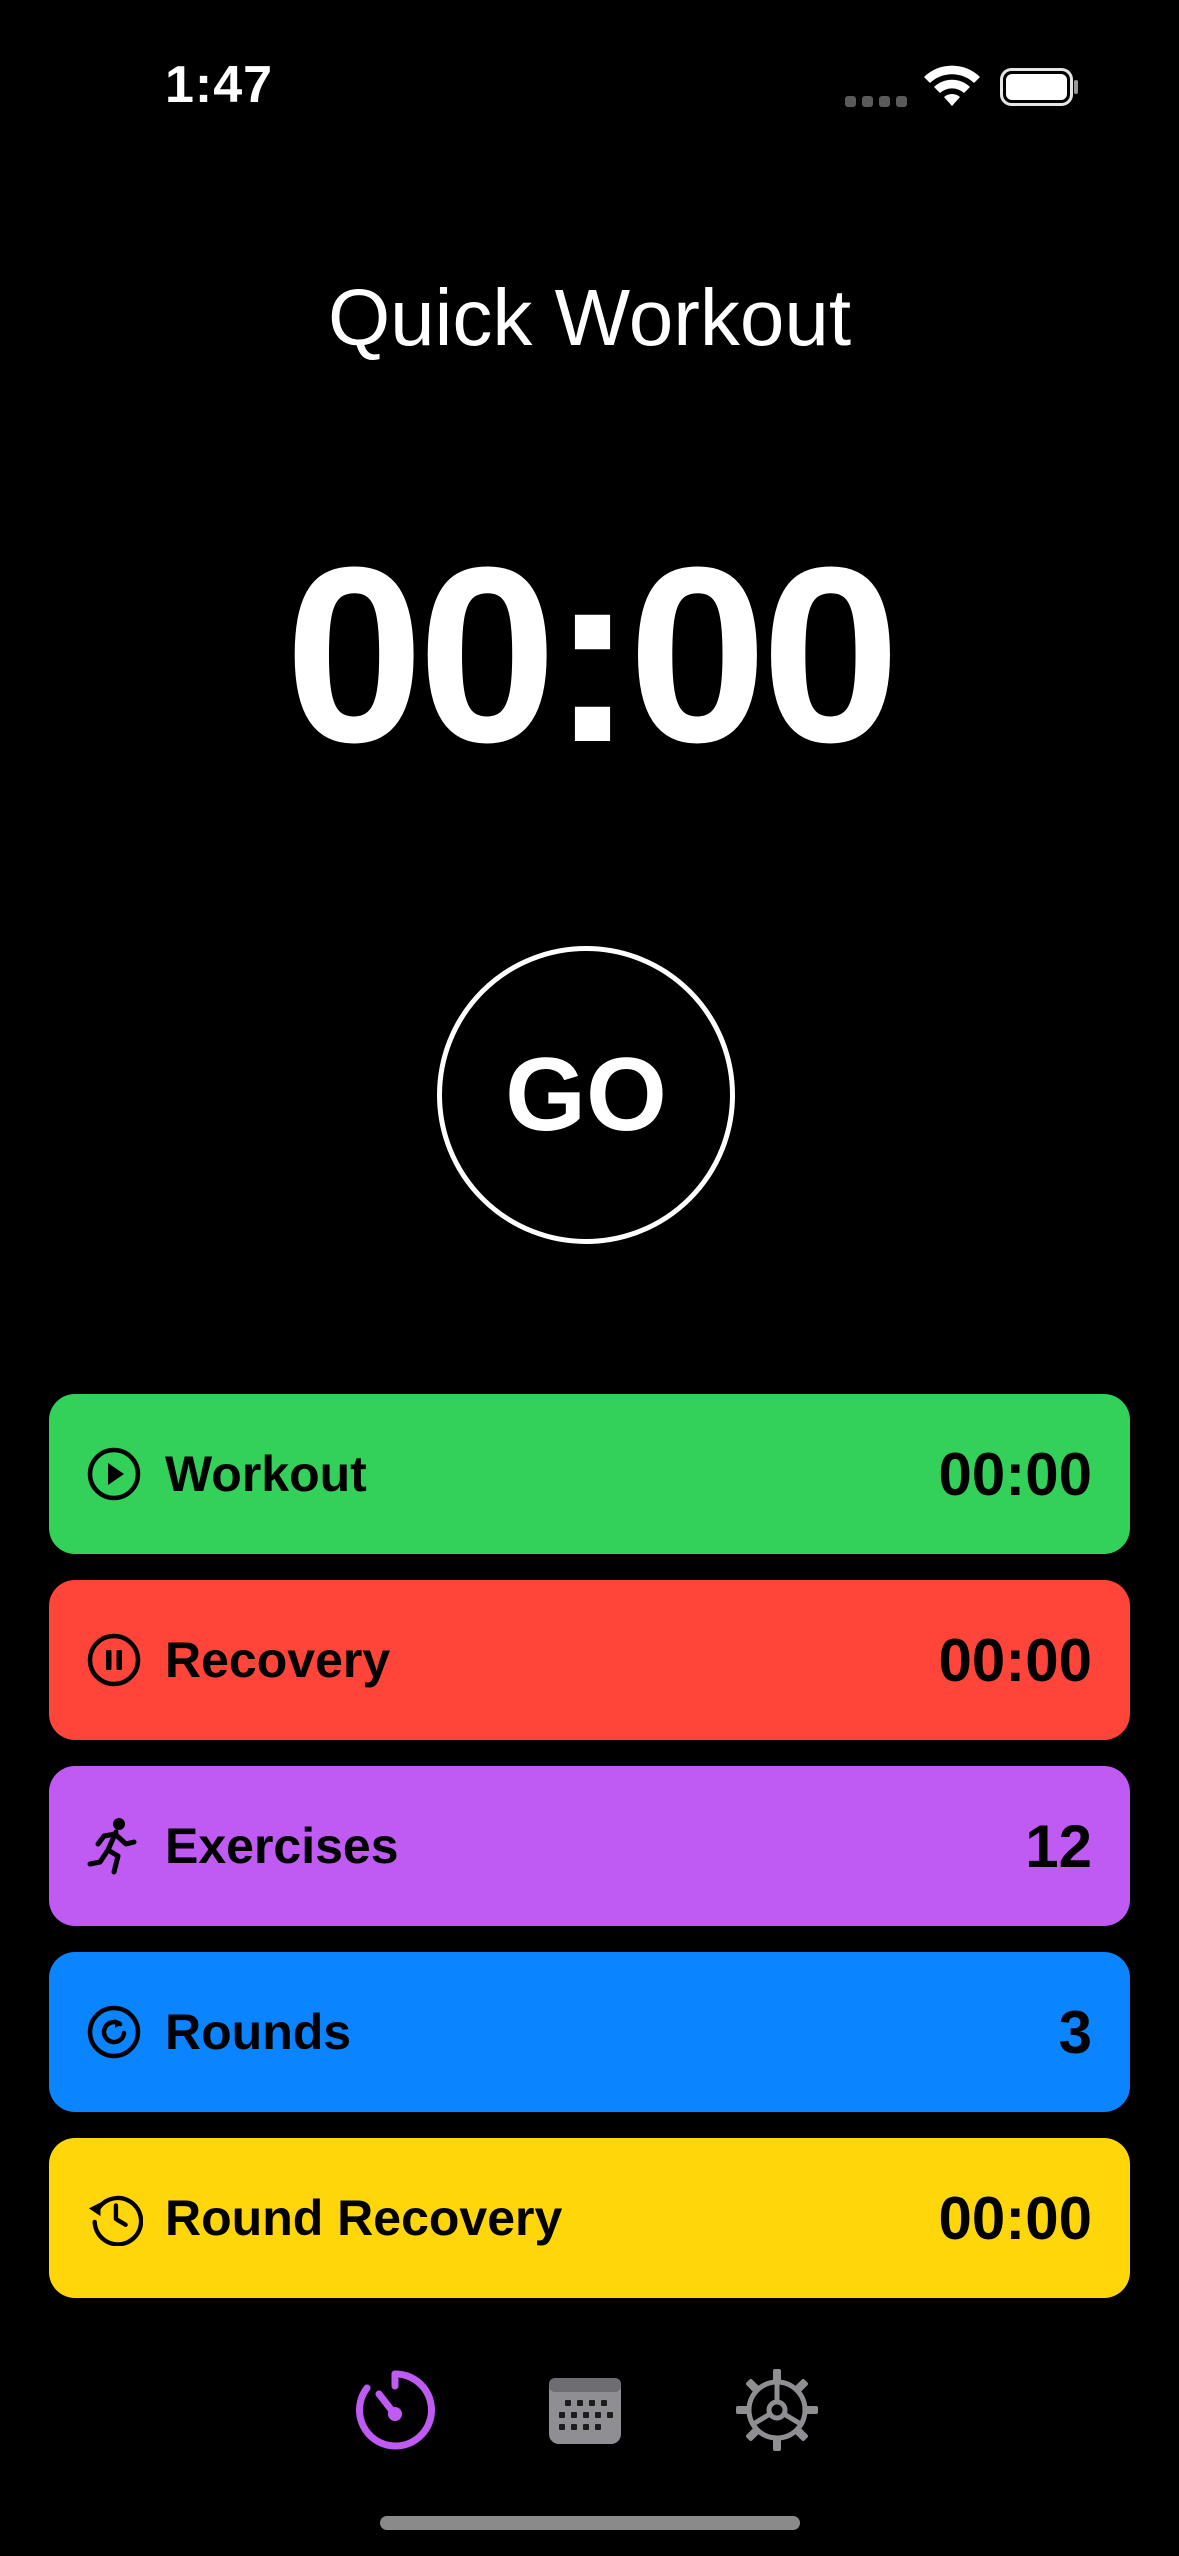 This screenshot has height=2556, width=1179. I want to click on recovery-row: Recovery 00:00, so click(589, 1660).